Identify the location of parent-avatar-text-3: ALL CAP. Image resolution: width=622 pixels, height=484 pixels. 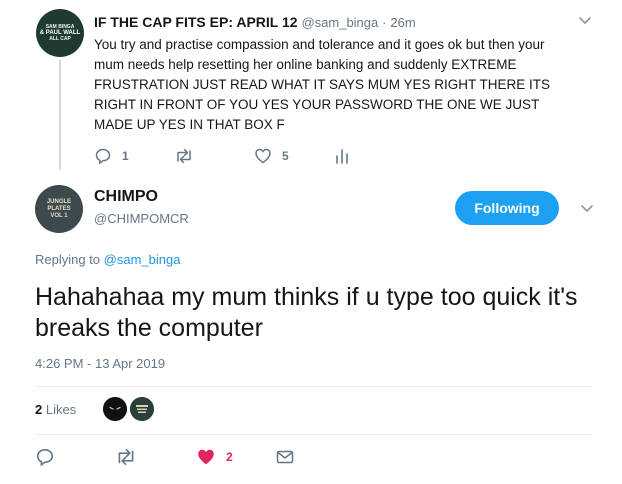
(60, 39).